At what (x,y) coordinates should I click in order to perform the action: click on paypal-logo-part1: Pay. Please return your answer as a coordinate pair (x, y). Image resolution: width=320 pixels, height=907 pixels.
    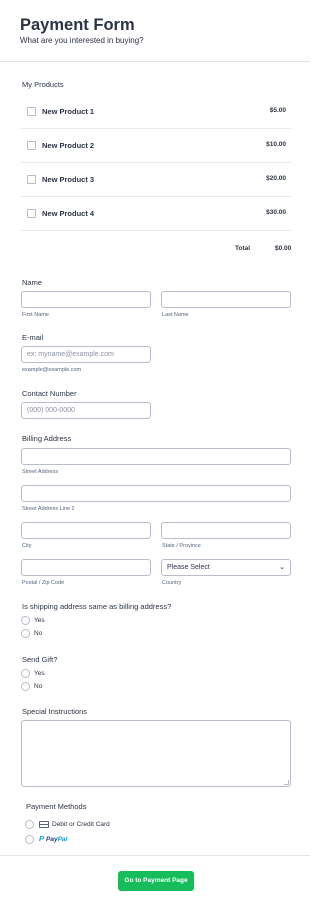
    Looking at the image, I should click on (52, 839).